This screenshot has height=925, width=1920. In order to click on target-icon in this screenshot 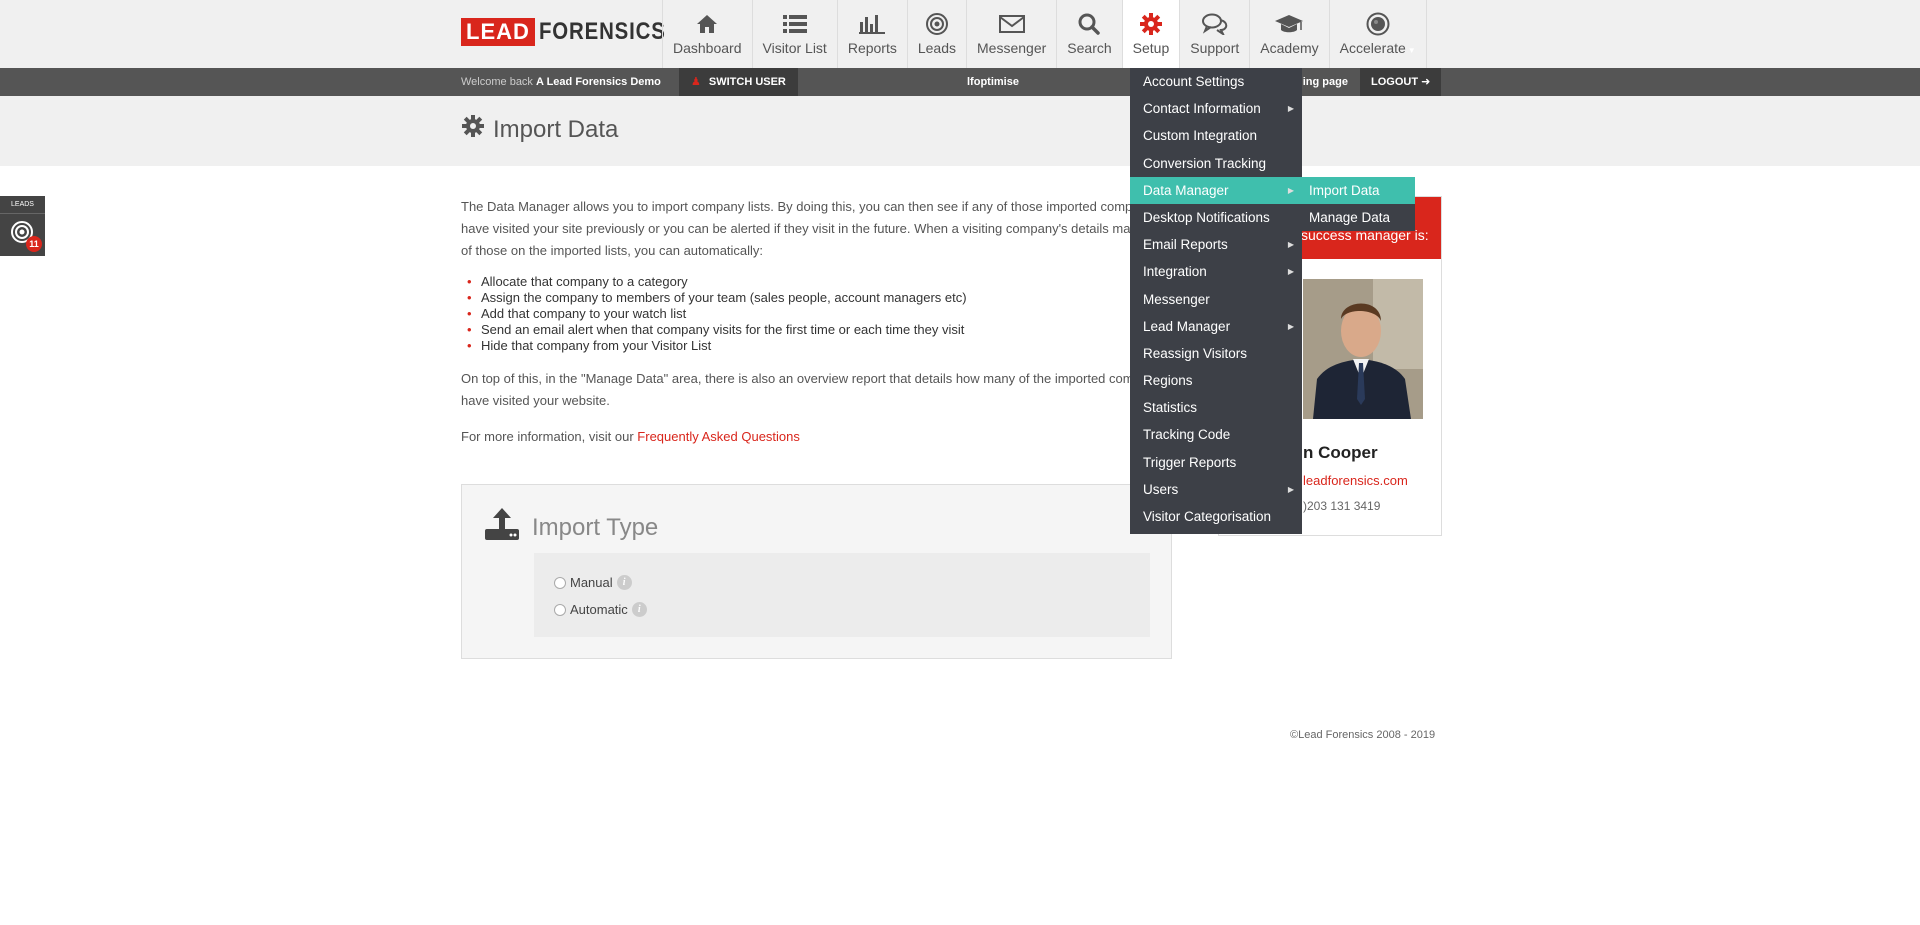, I will do `click(936, 24)`.